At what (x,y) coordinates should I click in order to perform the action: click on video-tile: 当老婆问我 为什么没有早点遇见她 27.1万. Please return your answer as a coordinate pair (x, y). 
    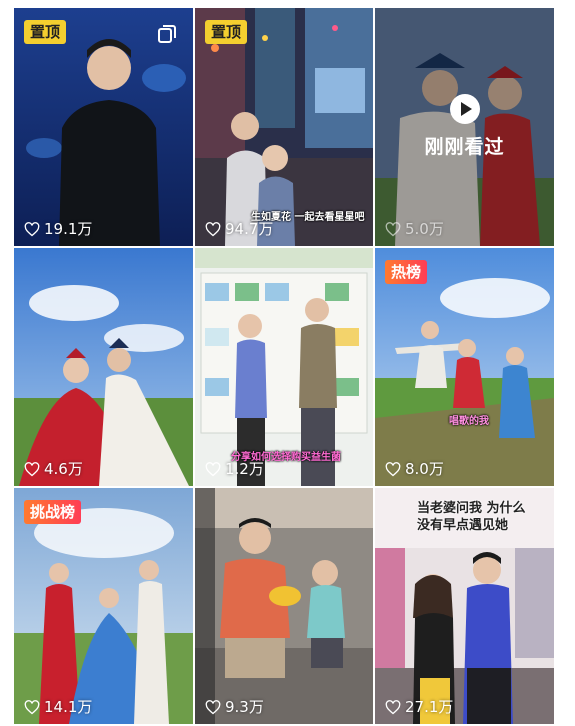
    Looking at the image, I should click on (464, 606).